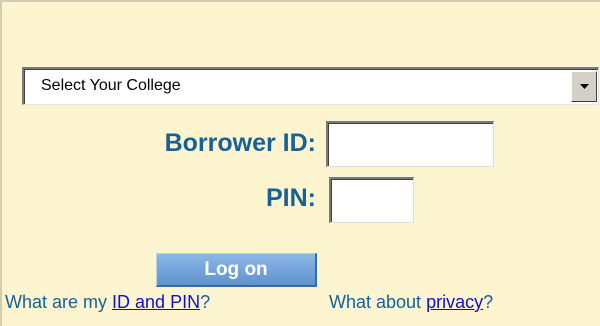 This screenshot has width=600, height=326. What do you see at coordinates (378, 302) in the screenshot?
I see `privacy-help-prefix: What about` at bounding box center [378, 302].